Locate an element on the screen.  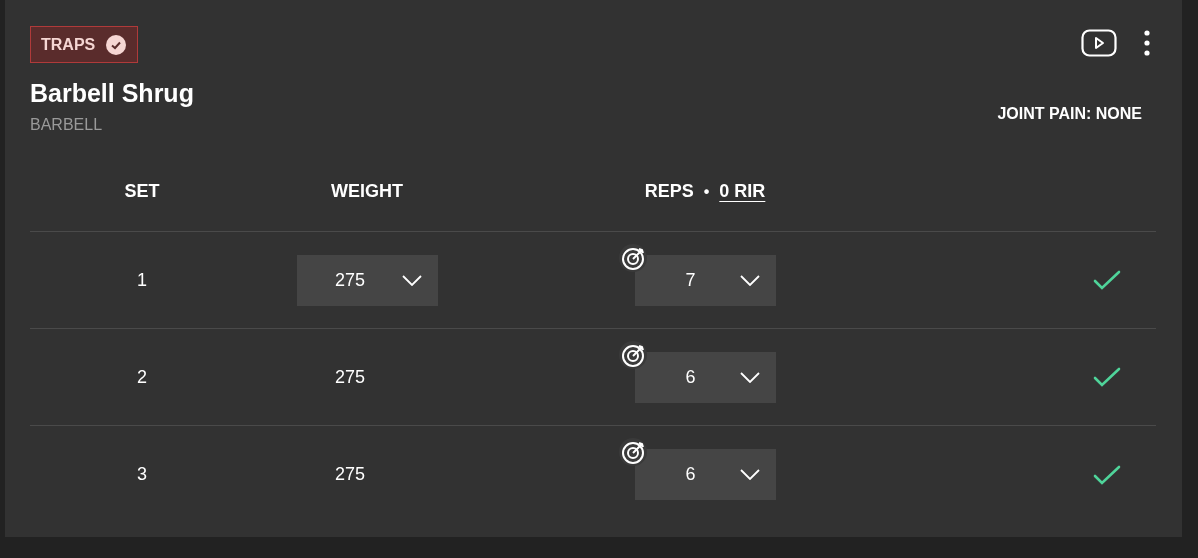
play-icon is located at coordinates (1099, 43).